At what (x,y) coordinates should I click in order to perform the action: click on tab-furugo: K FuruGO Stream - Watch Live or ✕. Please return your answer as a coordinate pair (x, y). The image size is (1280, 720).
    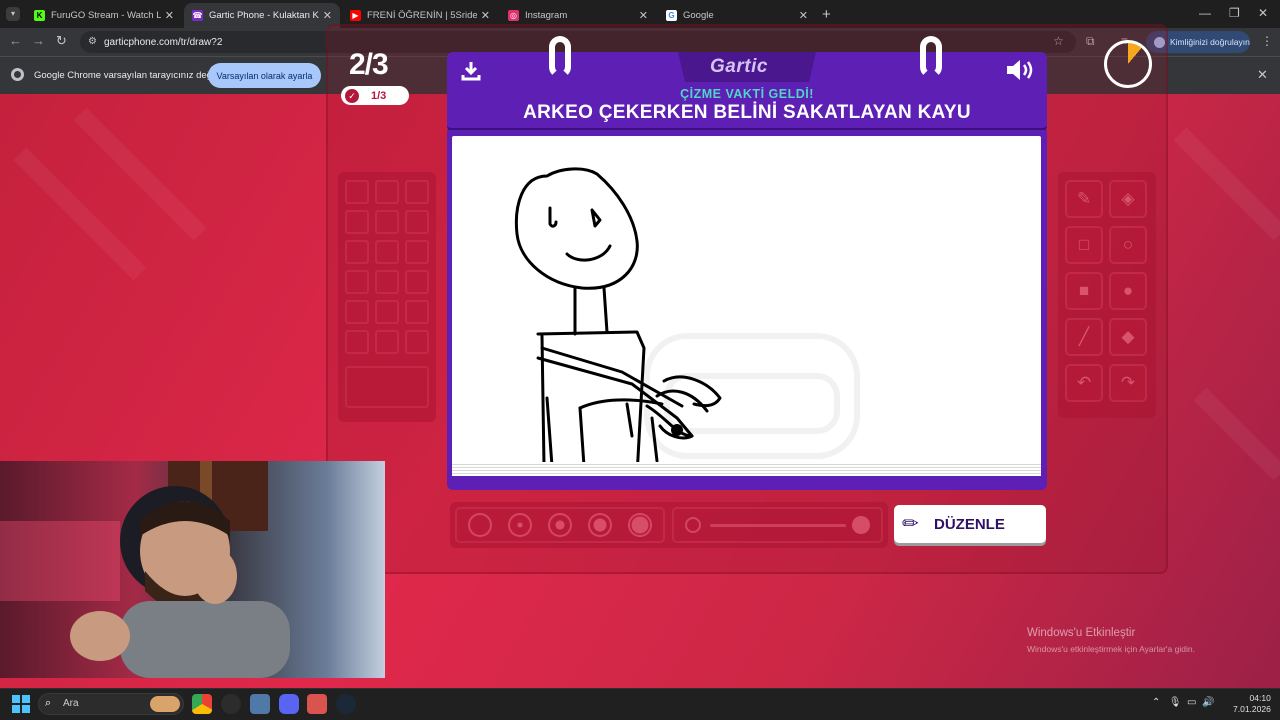
    Looking at the image, I should click on (104, 15).